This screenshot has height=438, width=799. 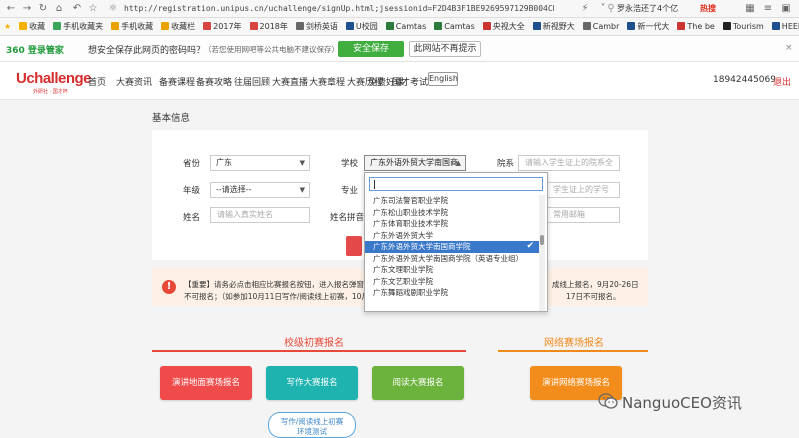 I want to click on lightning-icon: ⚡, so click(x=585, y=9).